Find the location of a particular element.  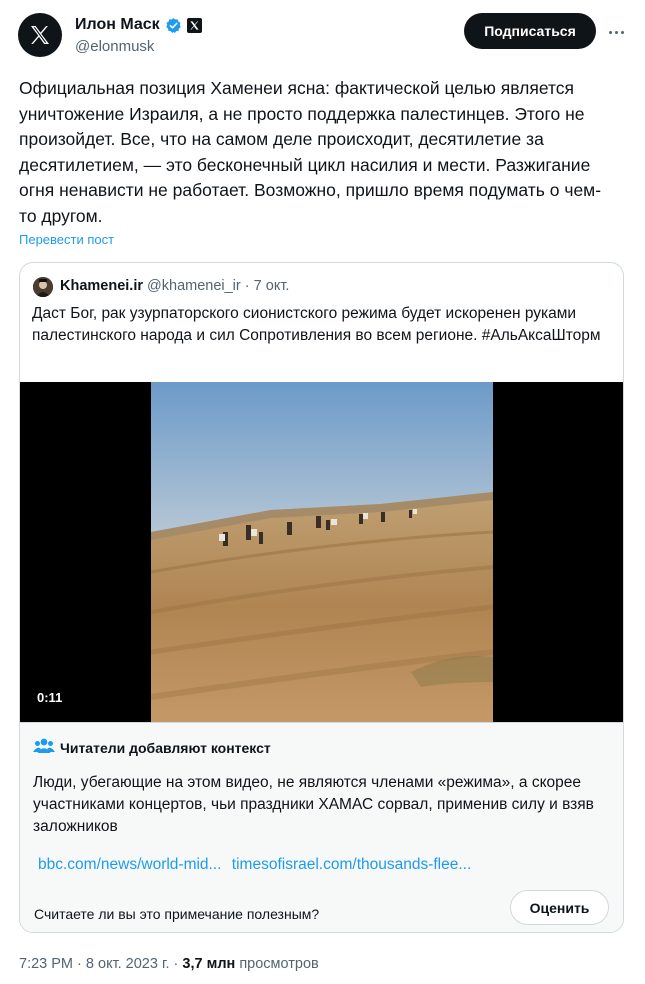

quote-date: 7 окт. is located at coordinates (272, 286).